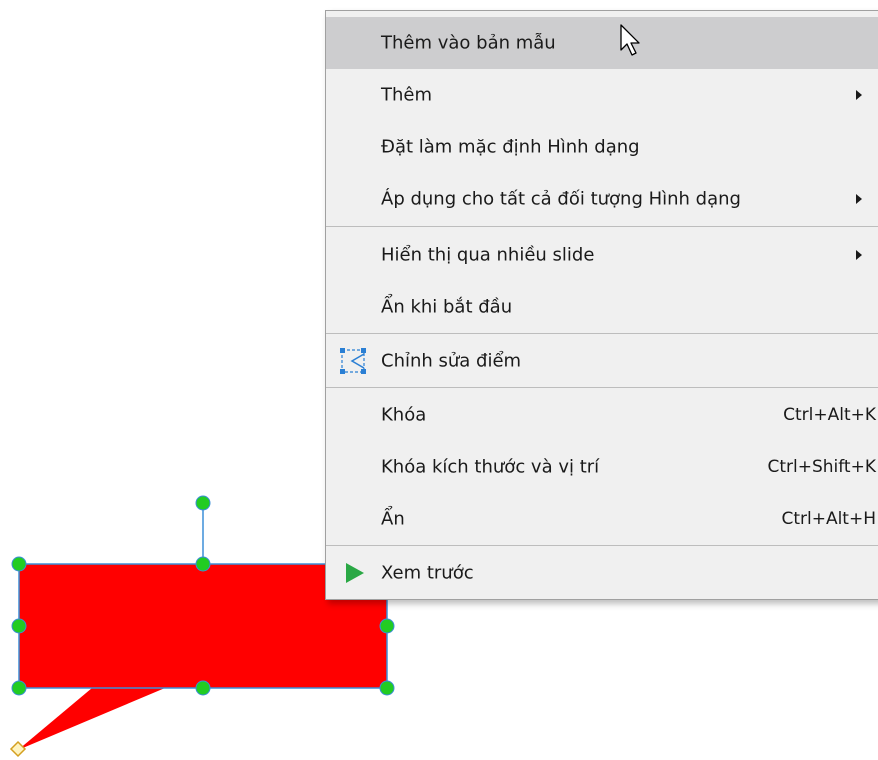 The height and width of the screenshot is (760, 878). Describe the element at coordinates (19, 626) in the screenshot. I see `resize-handle-middle-left` at that location.